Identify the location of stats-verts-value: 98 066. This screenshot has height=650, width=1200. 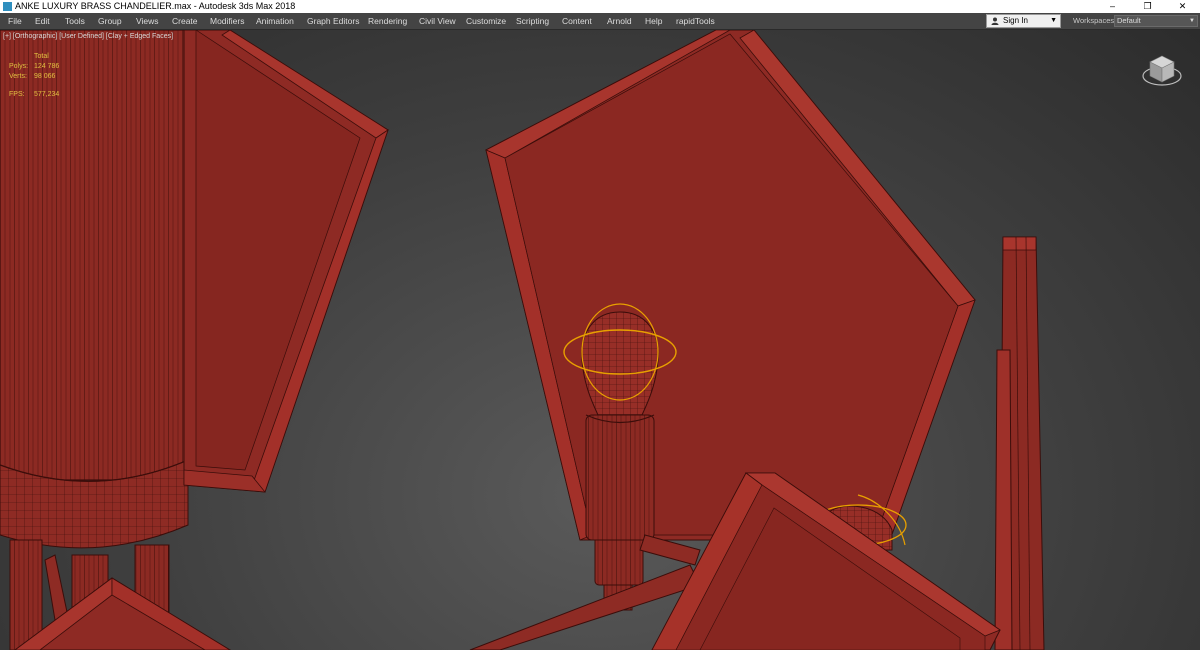
(45, 76).